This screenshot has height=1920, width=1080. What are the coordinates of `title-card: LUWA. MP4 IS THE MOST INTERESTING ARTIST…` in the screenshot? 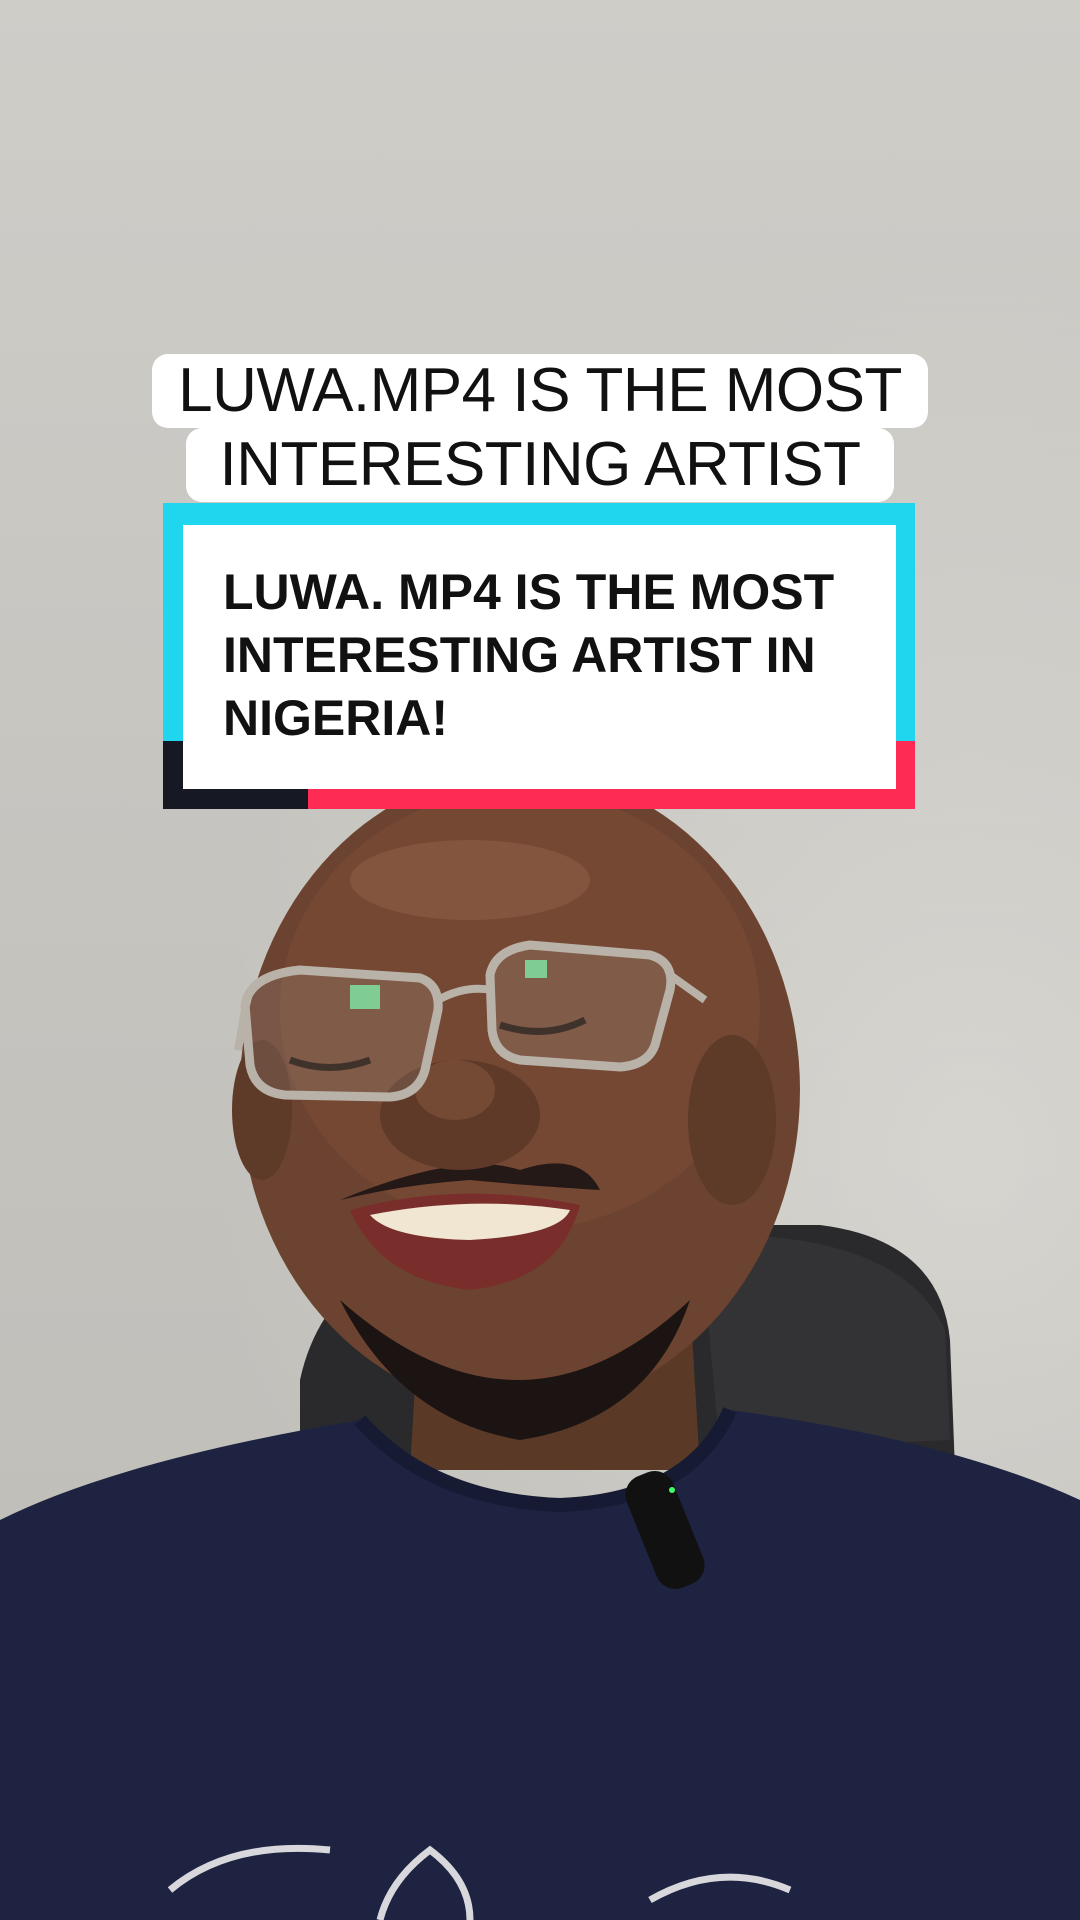 It's located at (539, 656).